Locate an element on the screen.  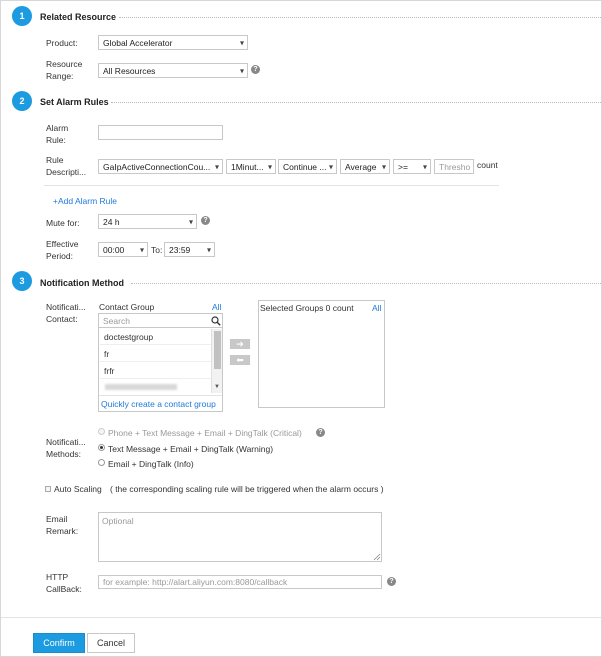
email-remark-label: Email Remark: is located at coordinates (62, 525).